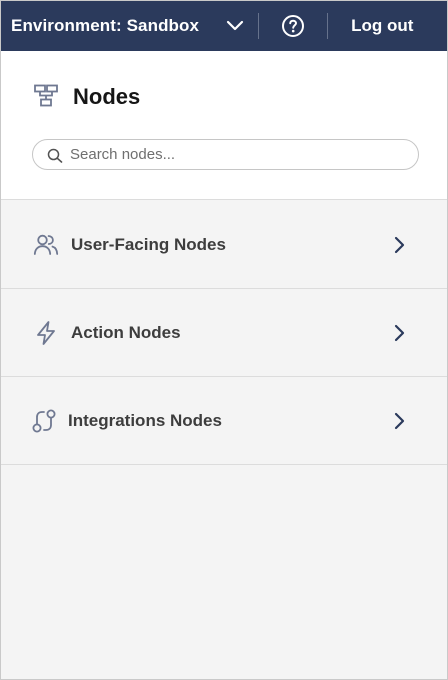 This screenshot has width=448, height=680. Describe the element at coordinates (44, 420) in the screenshot. I see `integration-icon` at that location.